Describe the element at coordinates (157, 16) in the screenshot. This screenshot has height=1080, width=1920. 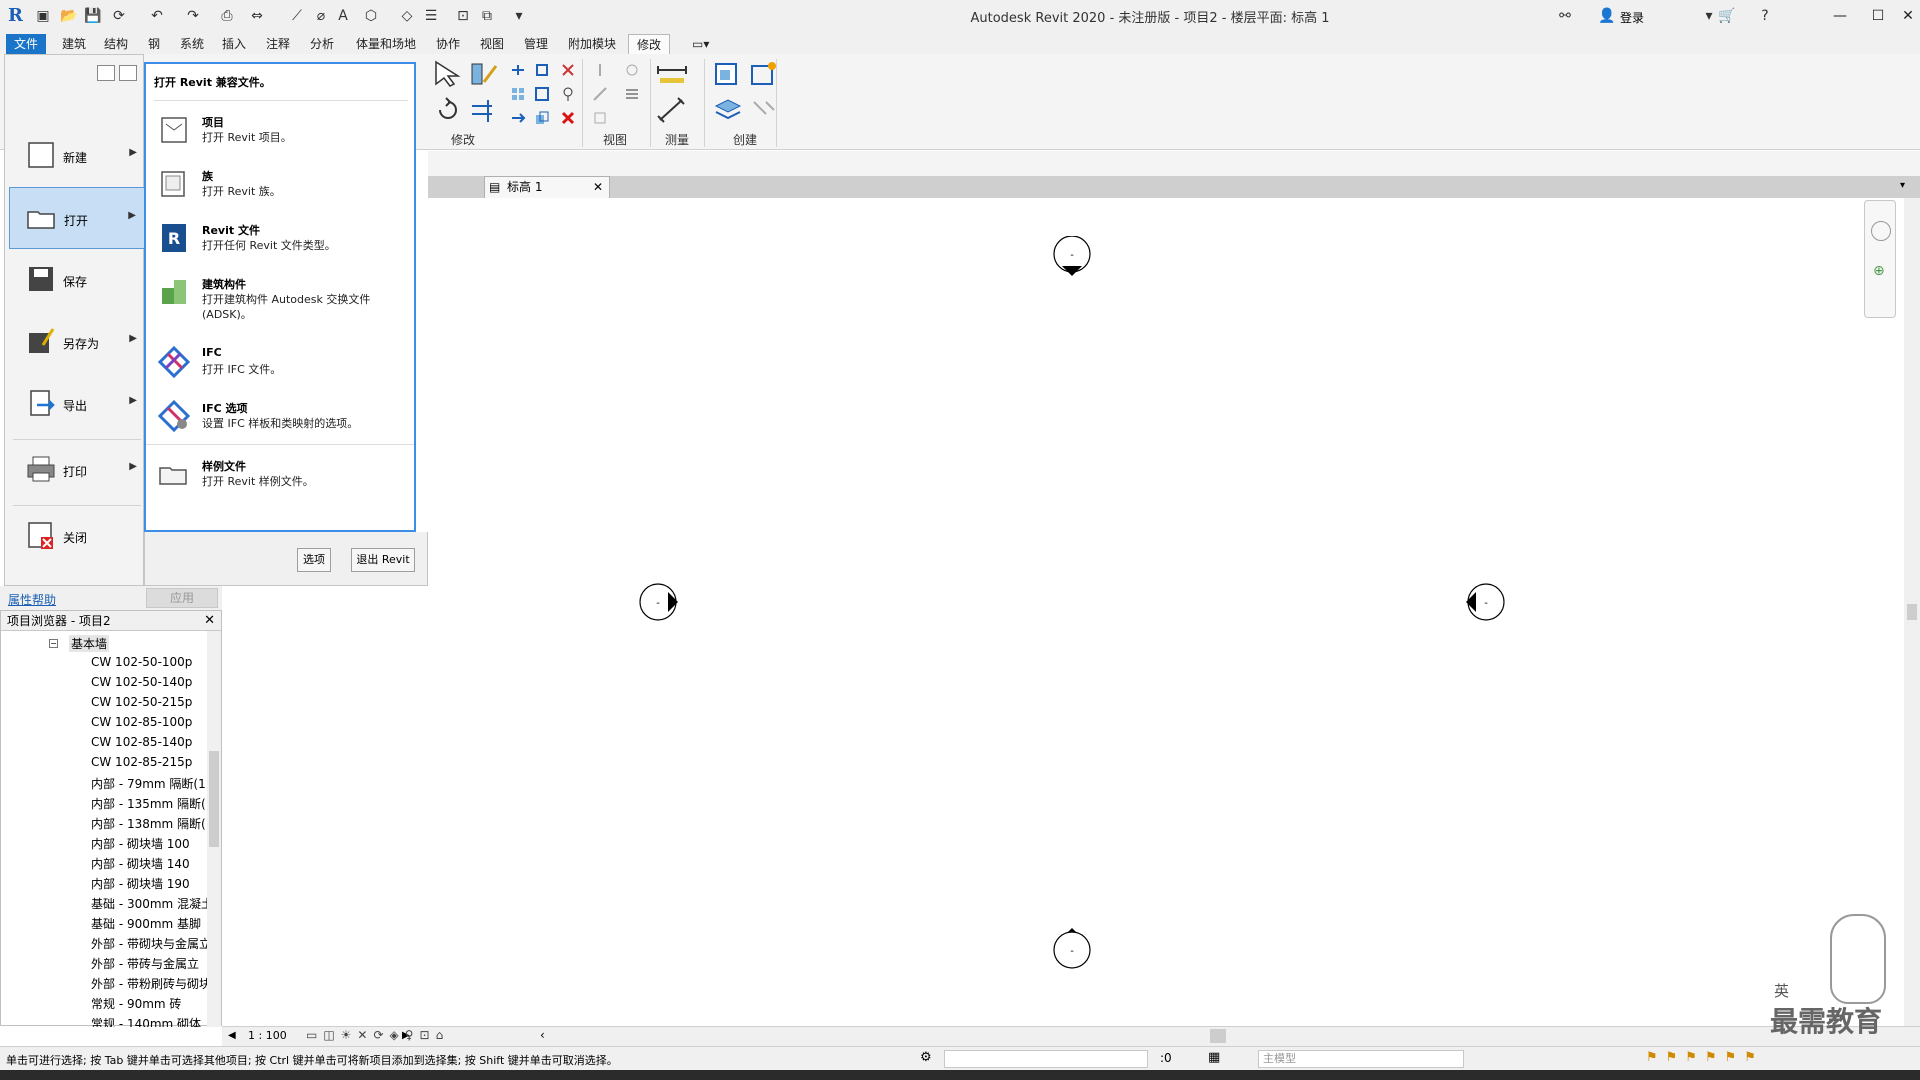
I see `undo-icon: ↶` at that location.